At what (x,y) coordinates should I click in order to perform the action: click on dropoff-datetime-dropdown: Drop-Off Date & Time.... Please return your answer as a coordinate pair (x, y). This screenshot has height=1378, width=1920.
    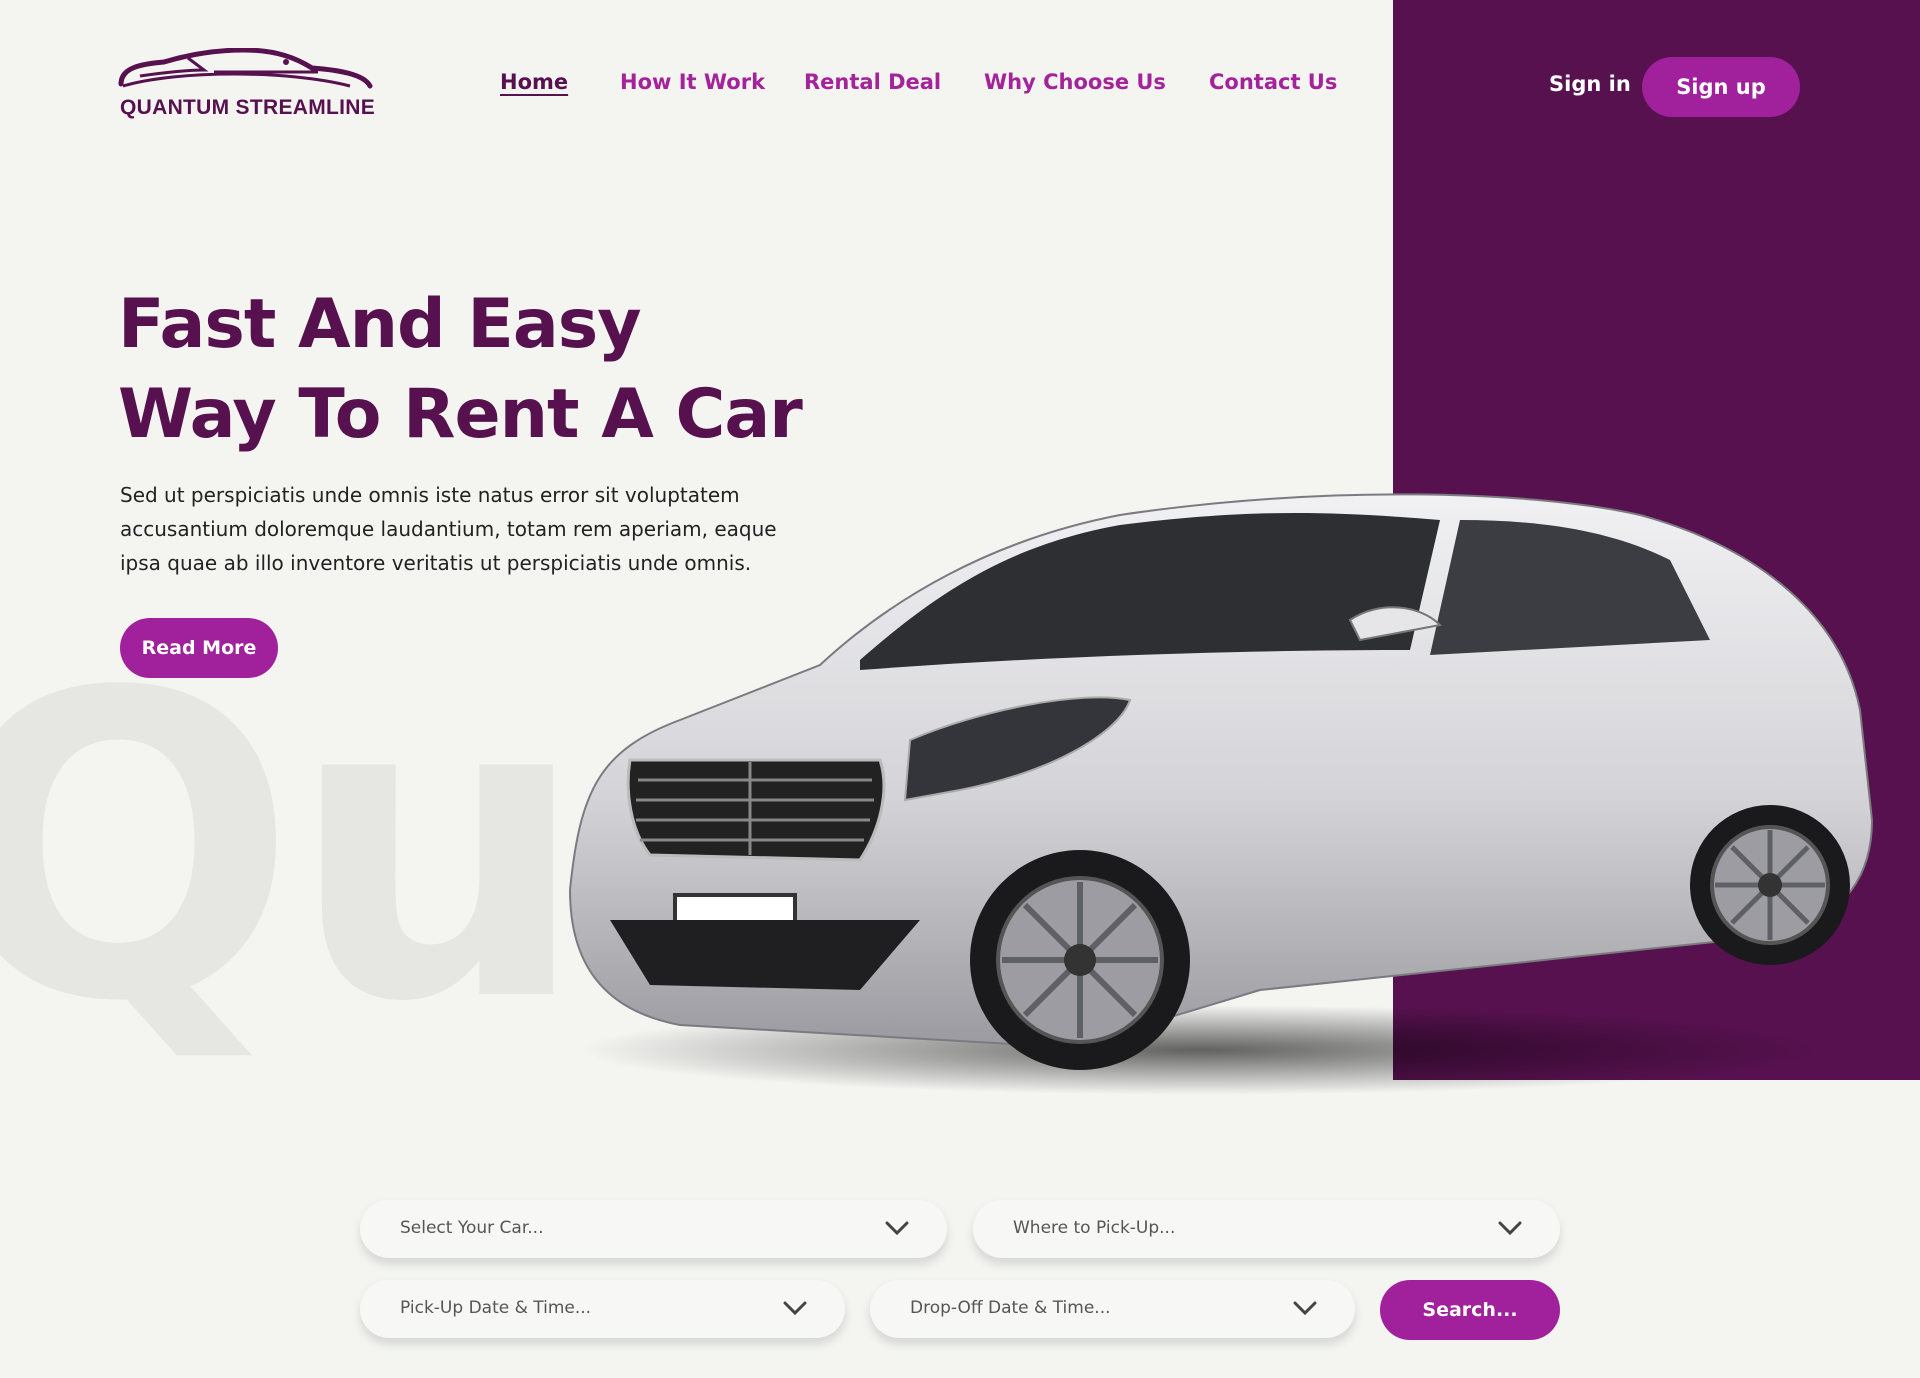
    Looking at the image, I should click on (1112, 1309).